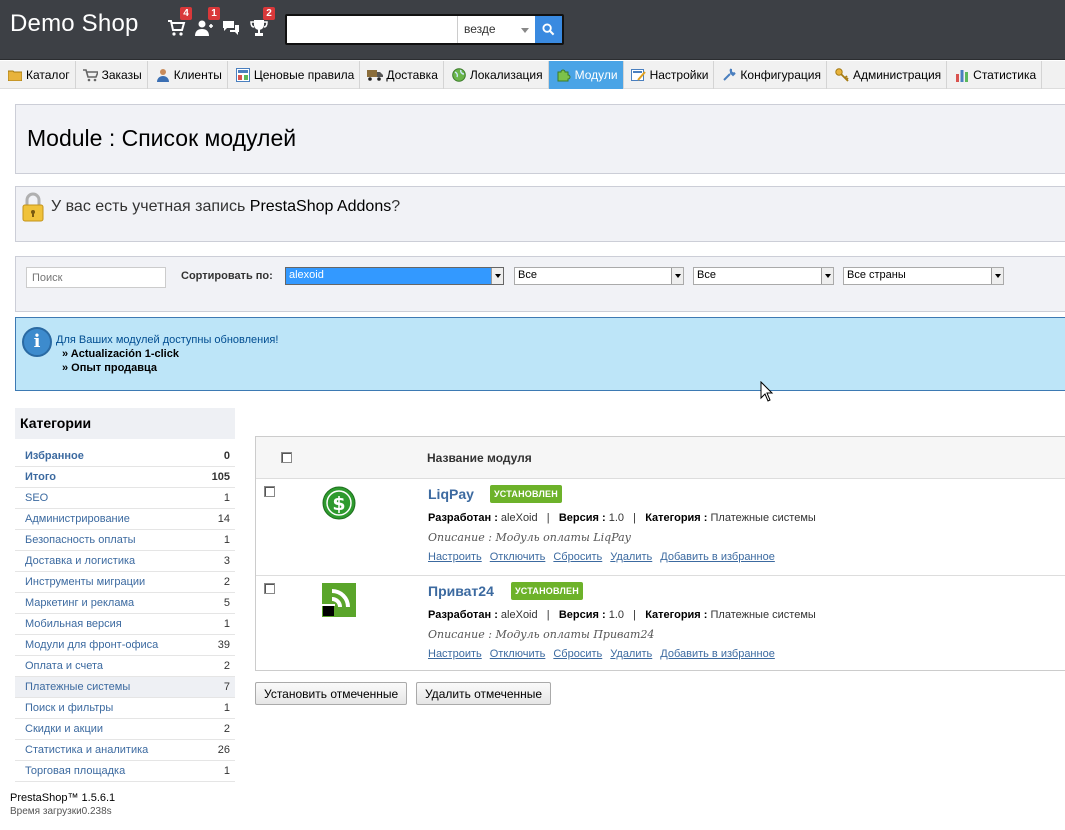  I want to click on user-icon, so click(163, 75).